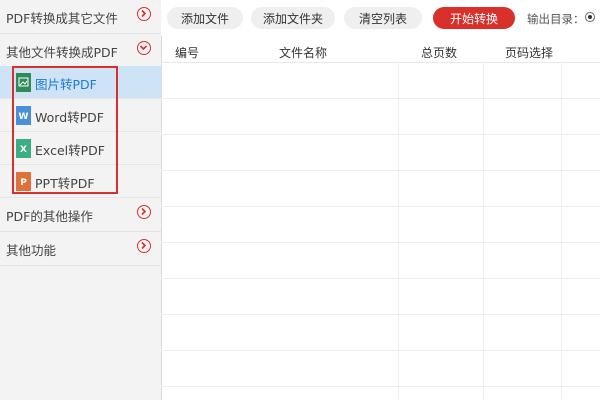 Image resolution: width=600 pixels, height=400 pixels. I want to click on sidebar-section-pdf-other-ops: PDF的其他操作, so click(80, 215).